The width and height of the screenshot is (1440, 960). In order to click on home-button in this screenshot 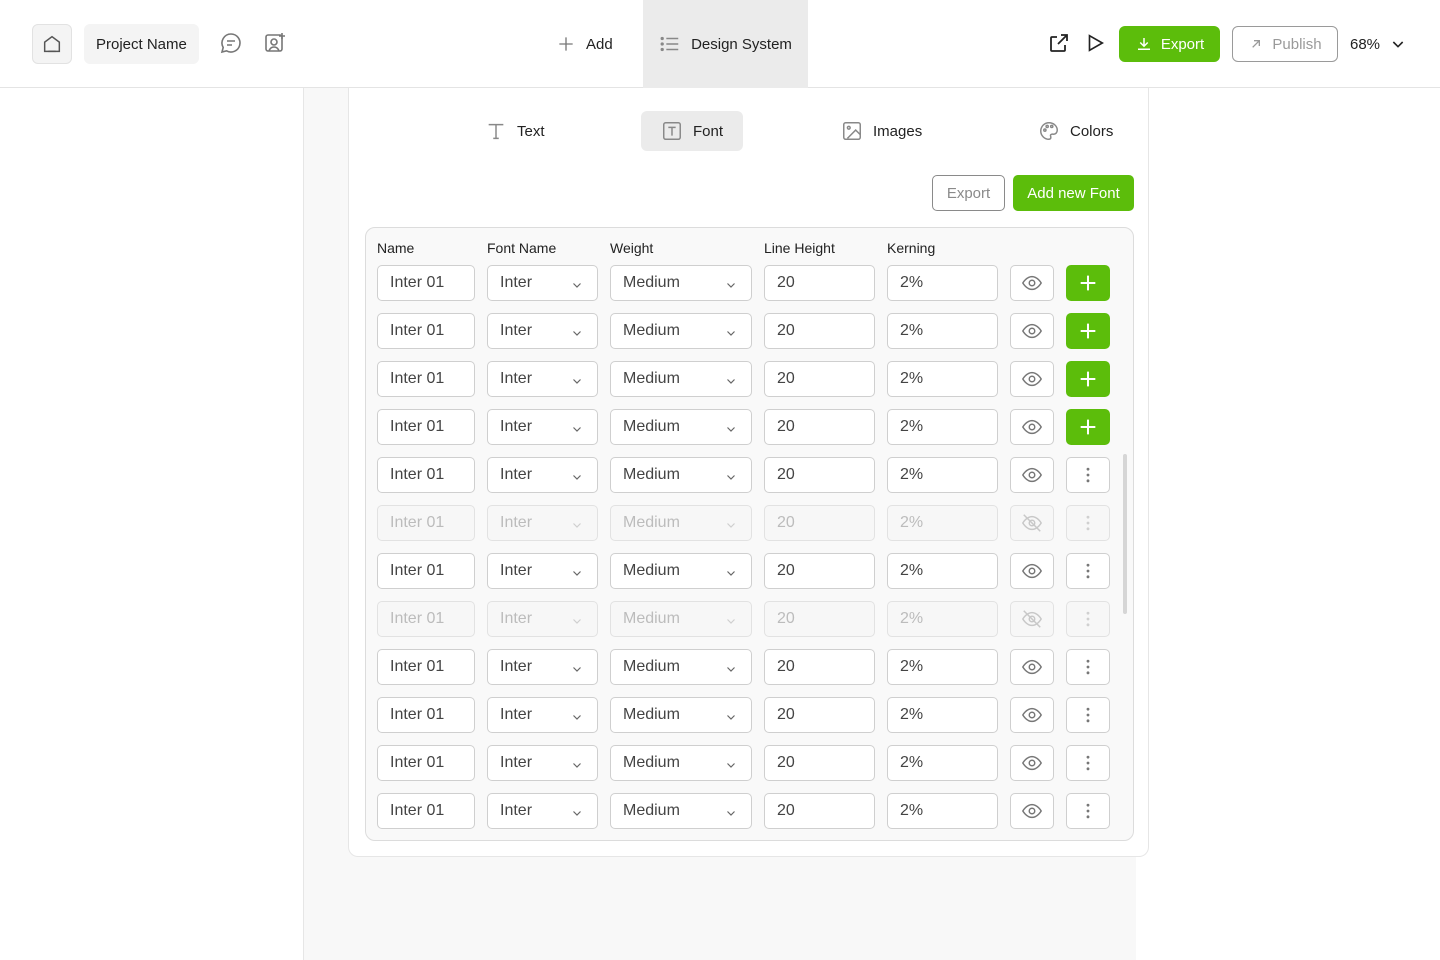, I will do `click(52, 44)`.